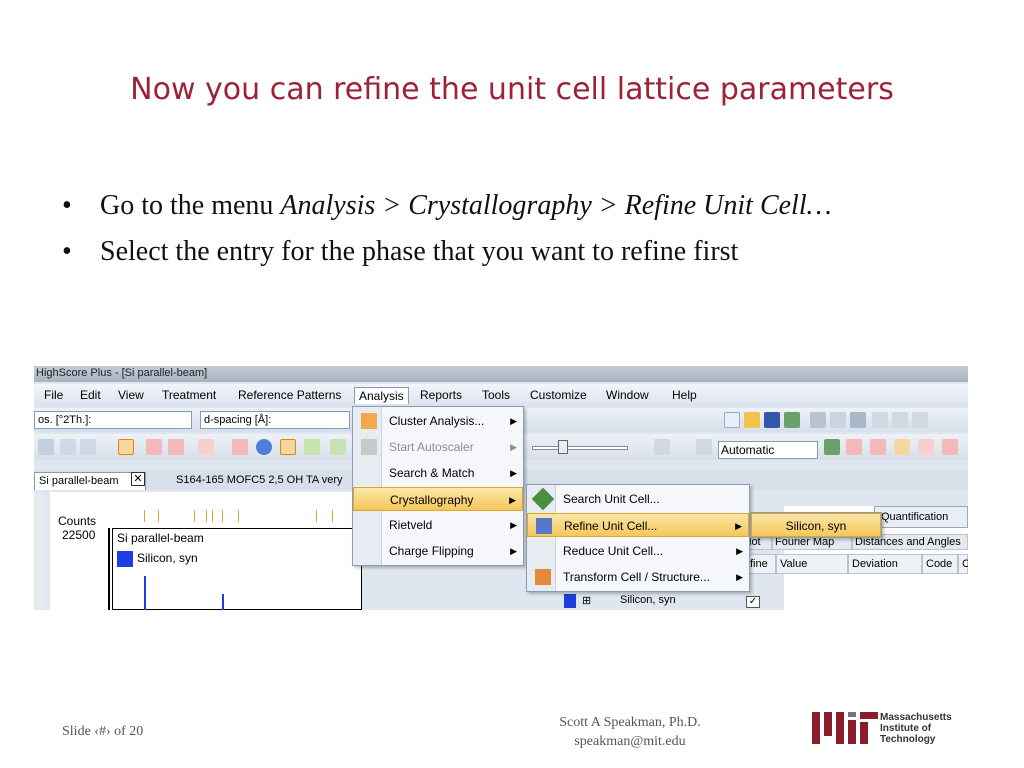  What do you see at coordinates (289, 395) in the screenshot?
I see `menu-reference-patterns: Reference Patterns` at bounding box center [289, 395].